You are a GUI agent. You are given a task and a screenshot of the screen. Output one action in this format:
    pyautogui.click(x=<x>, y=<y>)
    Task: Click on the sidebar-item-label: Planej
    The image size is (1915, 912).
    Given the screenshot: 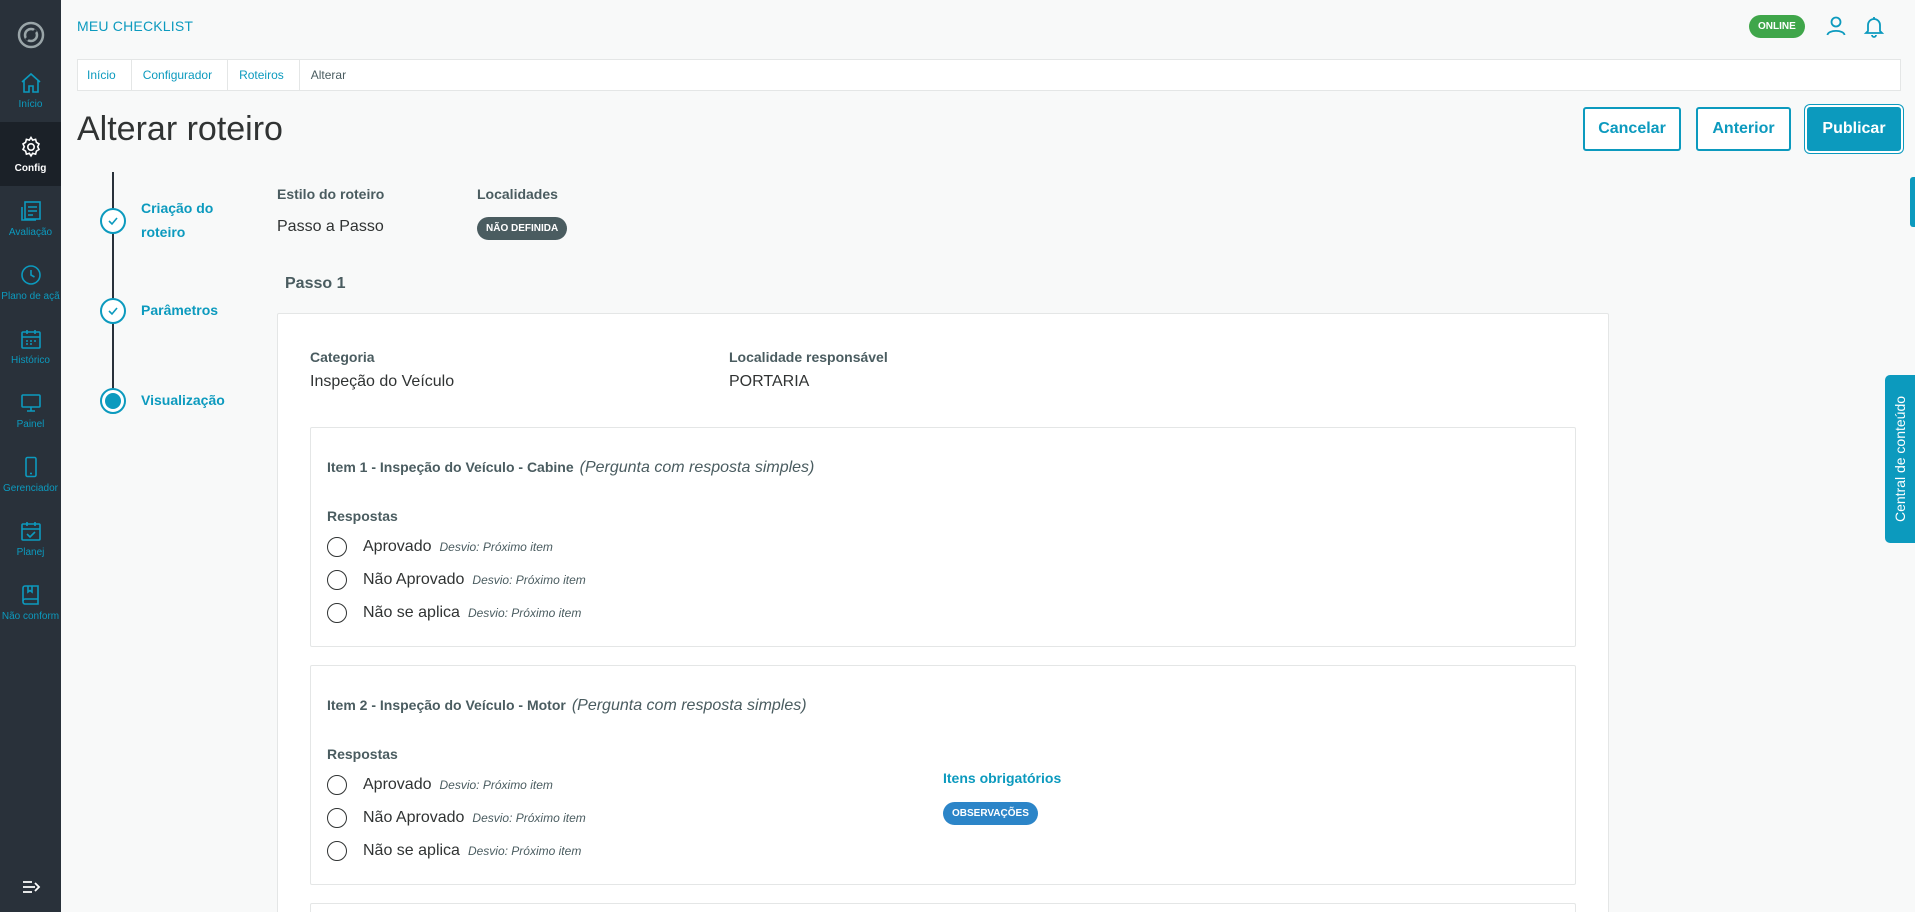 What is the action you would take?
    pyautogui.click(x=30, y=552)
    